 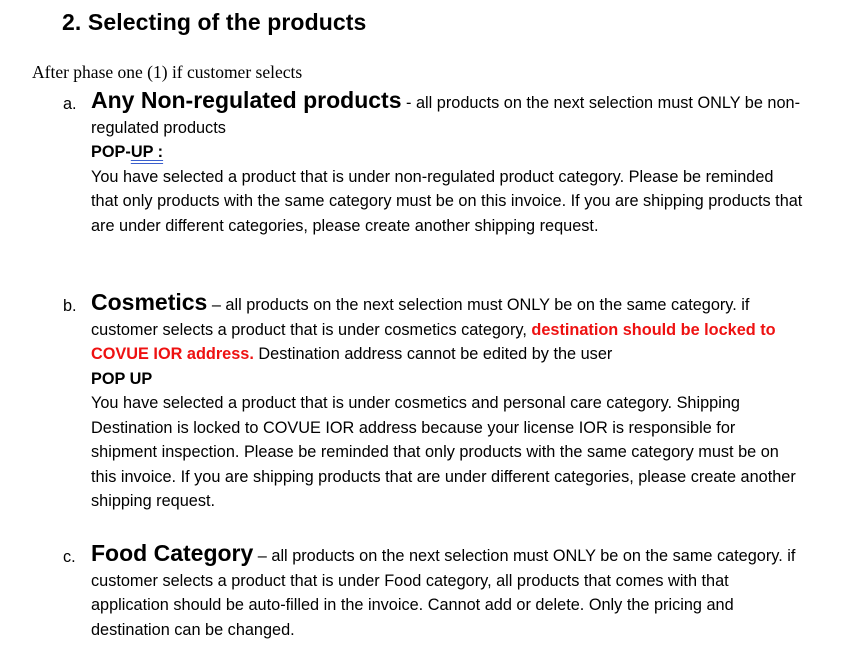 I want to click on section-heading: 2. Selecting of the products, so click(x=214, y=22).